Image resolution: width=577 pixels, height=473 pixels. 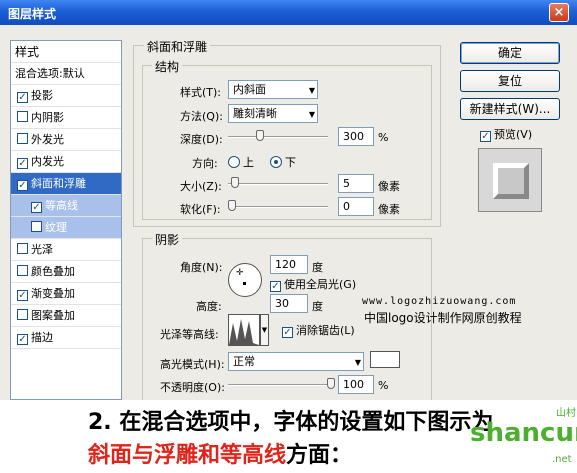 What do you see at coordinates (32, 14) in the screenshot?
I see `window-title: 图层样式` at bounding box center [32, 14].